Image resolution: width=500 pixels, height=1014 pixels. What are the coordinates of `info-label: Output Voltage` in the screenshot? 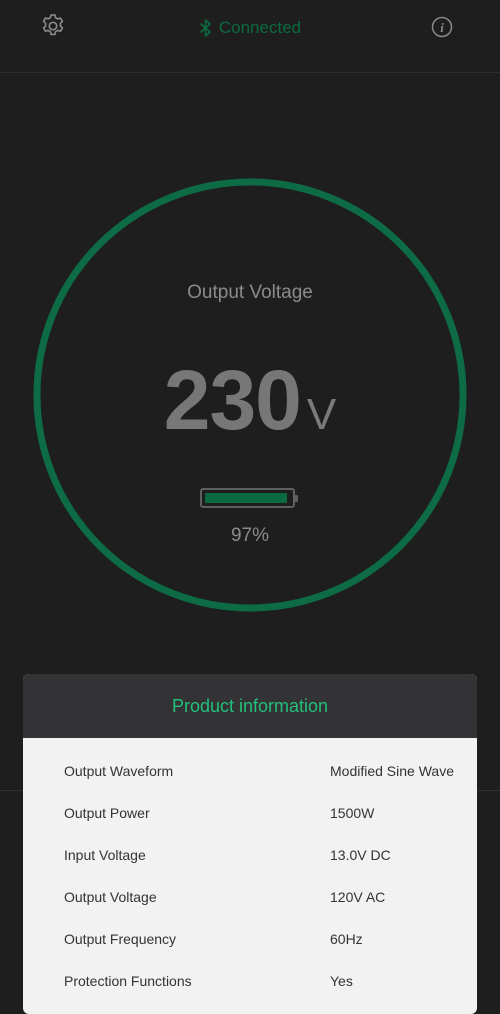 It's located at (110, 897).